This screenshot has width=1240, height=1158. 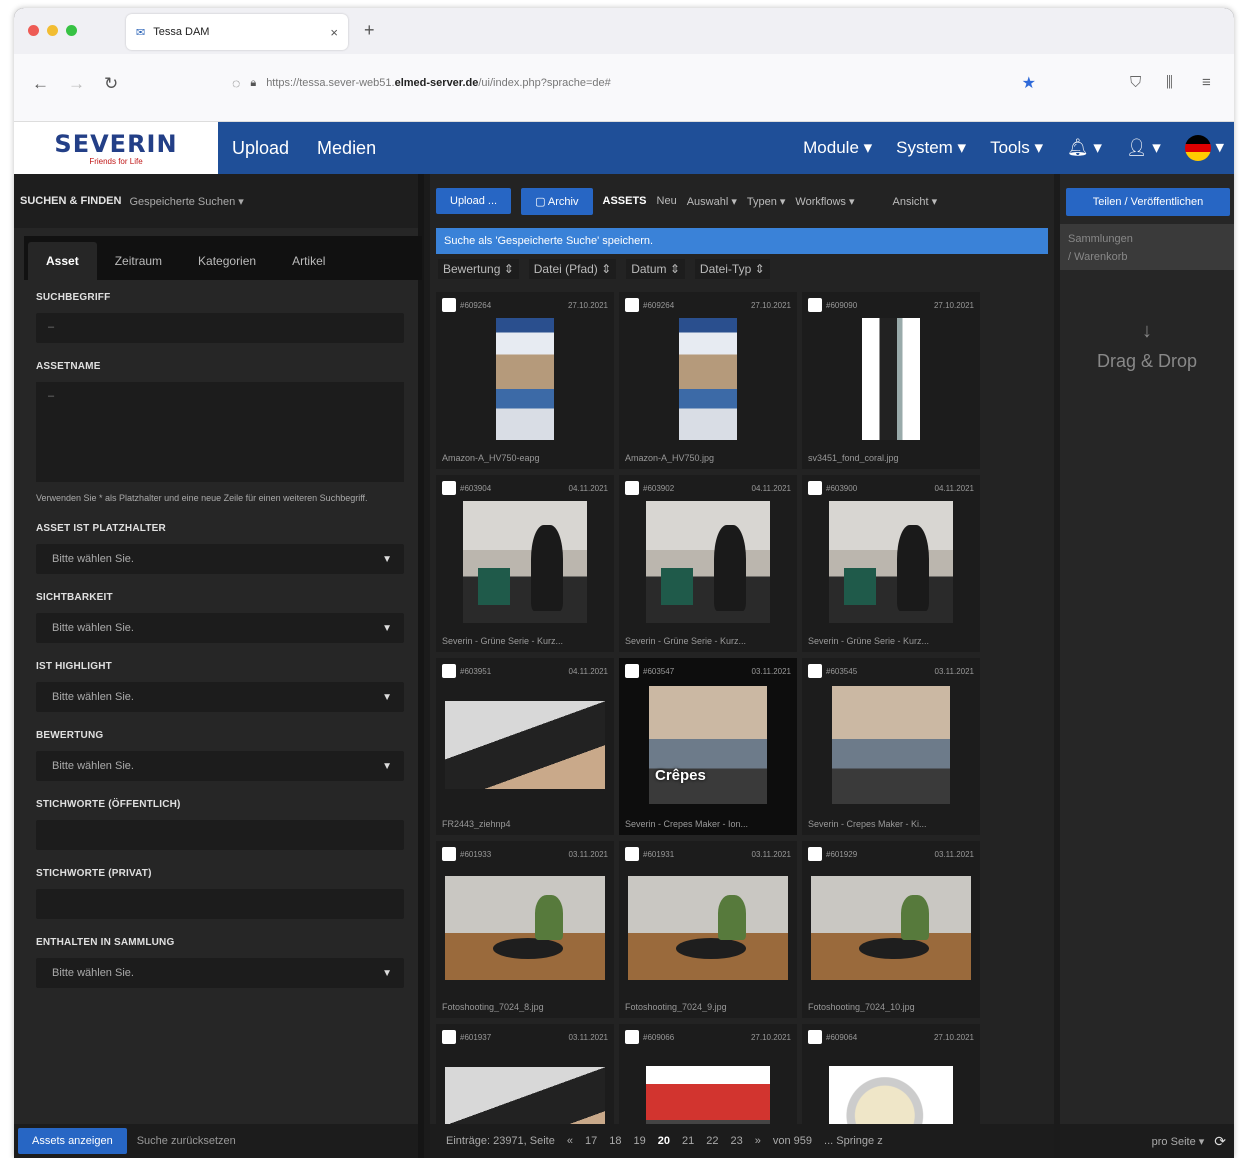 What do you see at coordinates (220, 697) in the screenshot?
I see `highlight-select: Bitte wählen Sie. ▼` at bounding box center [220, 697].